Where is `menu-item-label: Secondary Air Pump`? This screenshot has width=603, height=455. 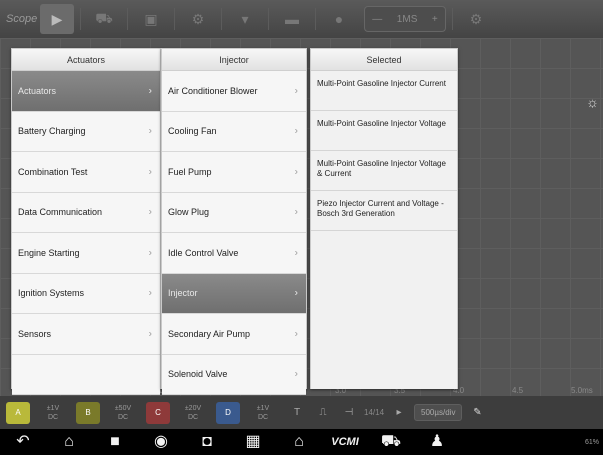 menu-item-label: Secondary Air Pump is located at coordinates (209, 333).